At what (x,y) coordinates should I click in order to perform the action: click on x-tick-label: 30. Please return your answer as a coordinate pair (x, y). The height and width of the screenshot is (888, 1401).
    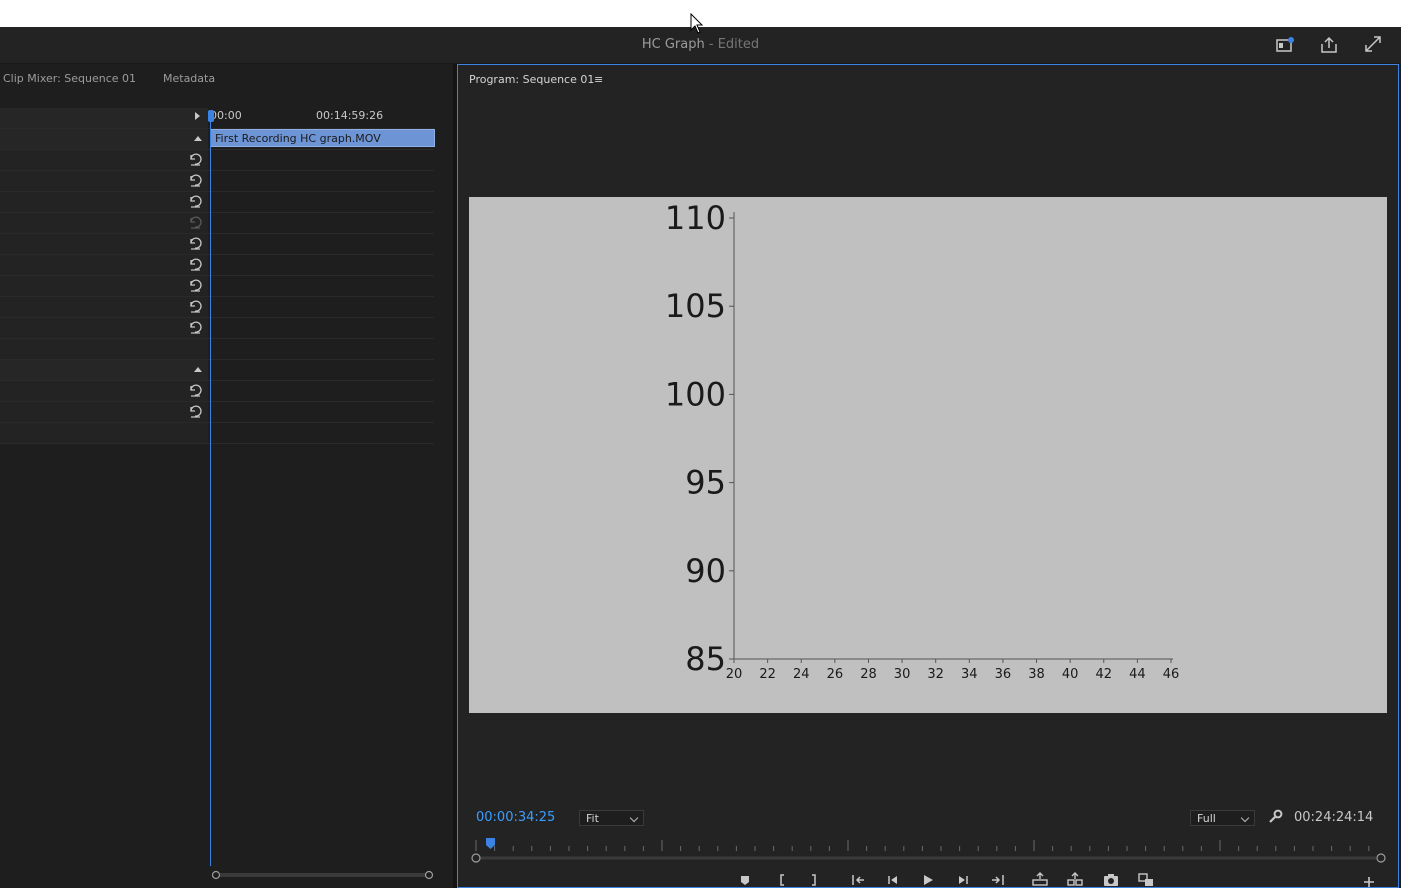
    Looking at the image, I should click on (902, 674).